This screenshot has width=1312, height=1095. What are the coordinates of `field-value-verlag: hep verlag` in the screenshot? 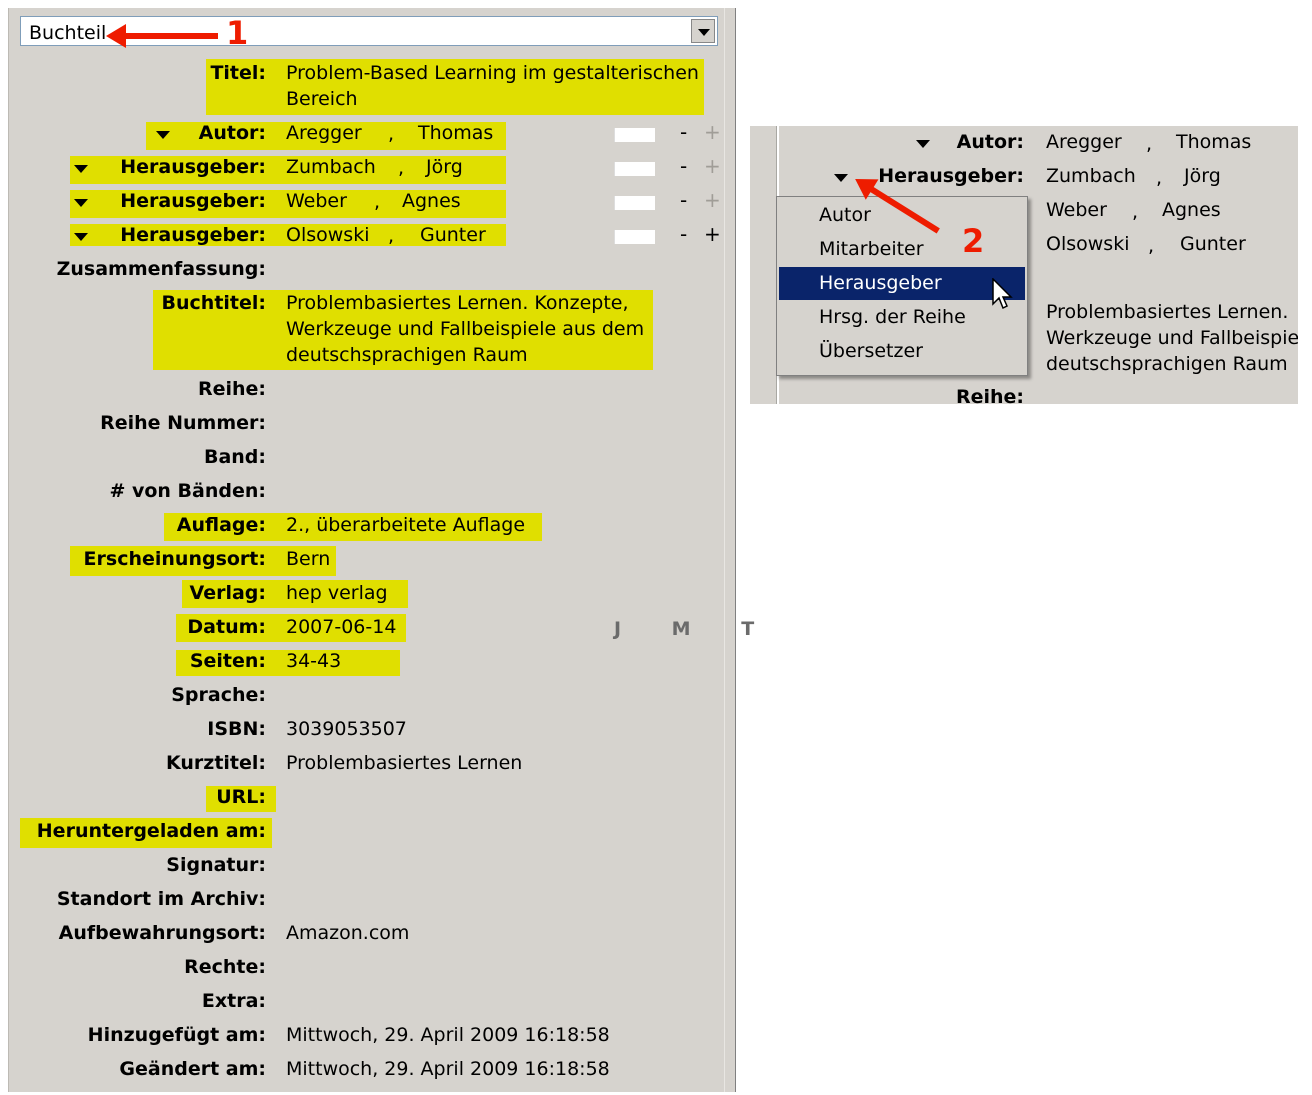 It's located at (337, 593).